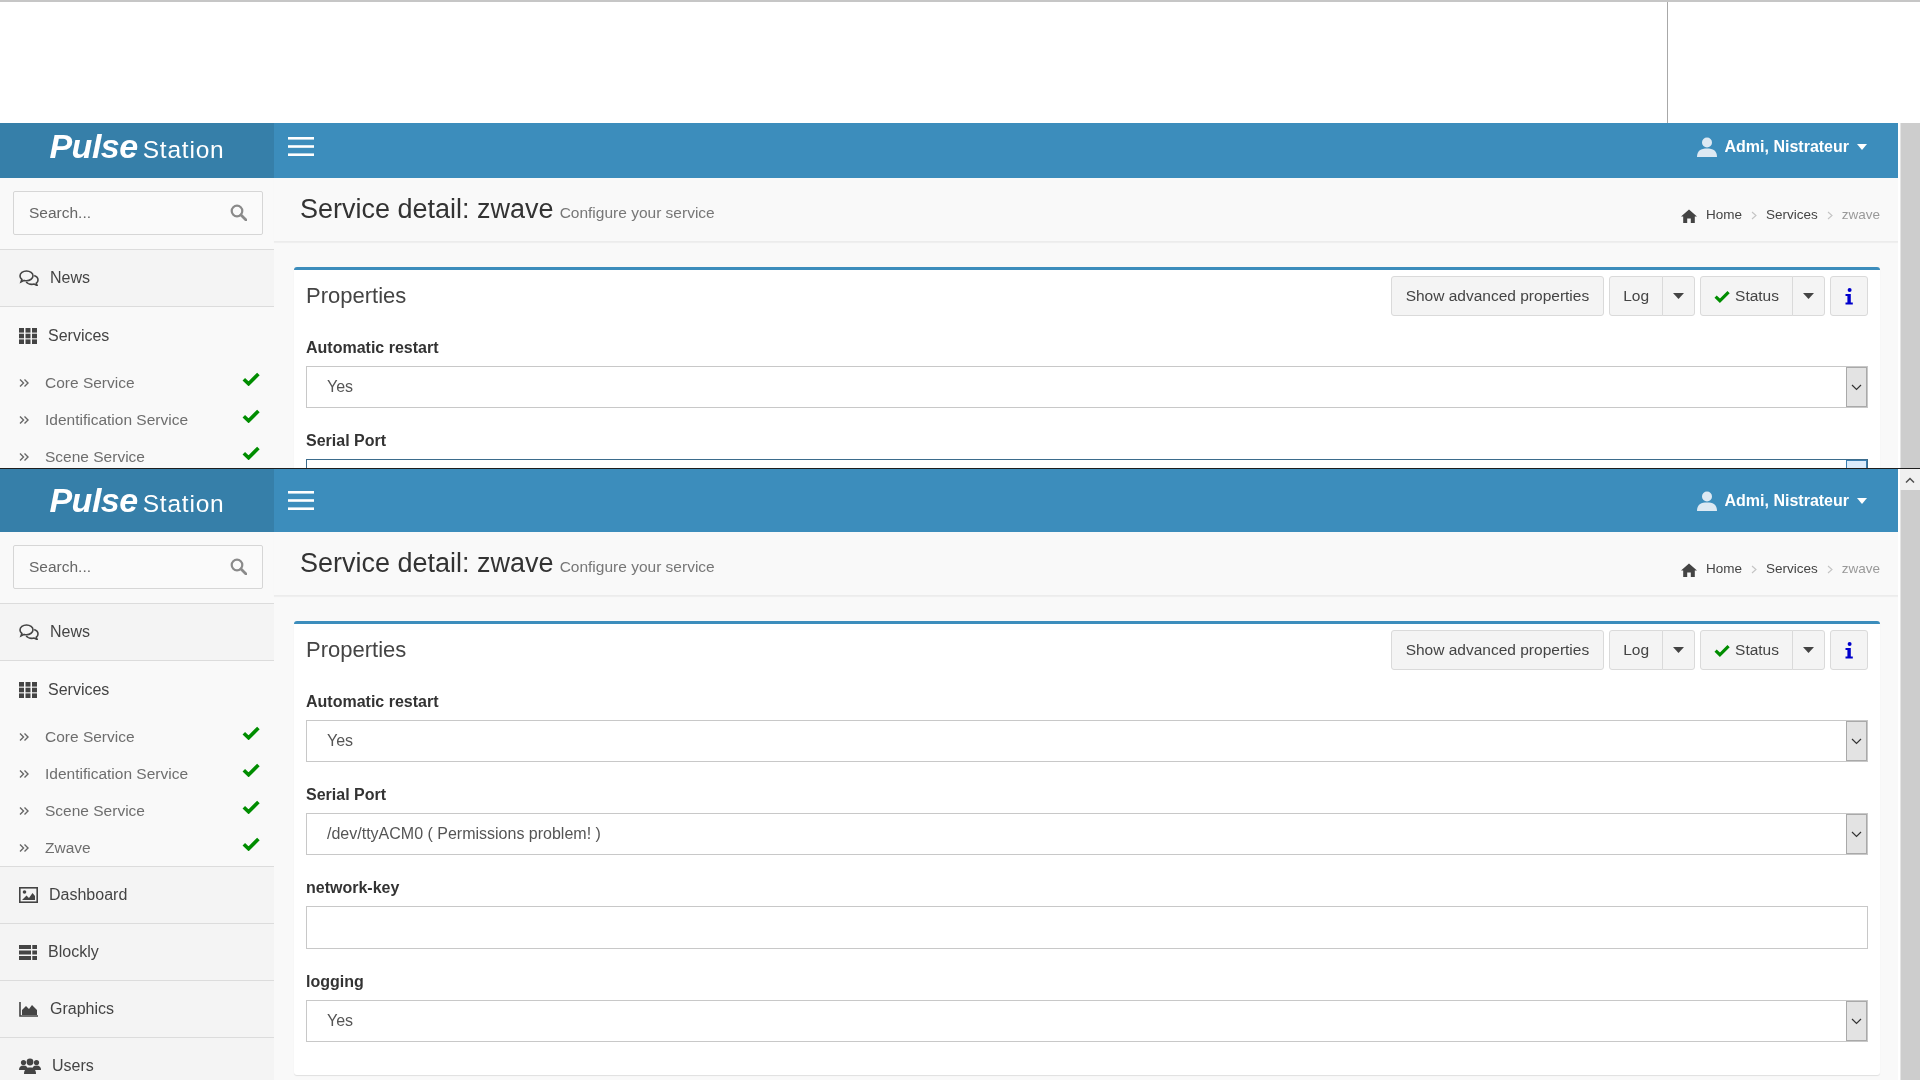  Describe the element at coordinates (137, 847) in the screenshot. I see `submenu-item: Zwave` at that location.